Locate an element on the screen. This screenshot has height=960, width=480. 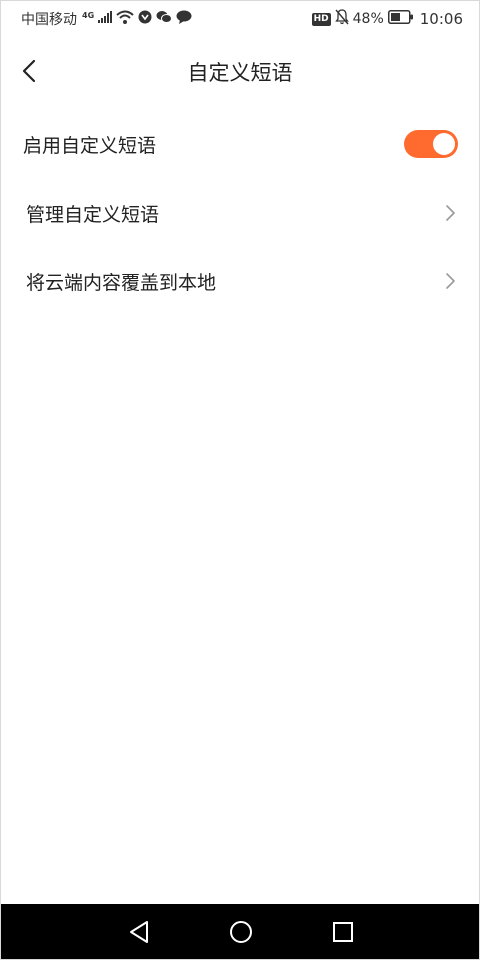
wifi-icon is located at coordinates (125, 19).